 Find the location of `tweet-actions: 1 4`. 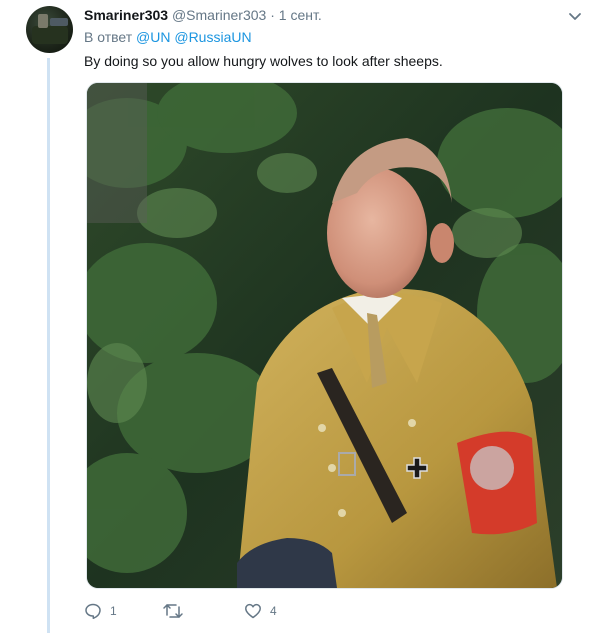

tweet-actions: 1 4 is located at coordinates (234, 611).